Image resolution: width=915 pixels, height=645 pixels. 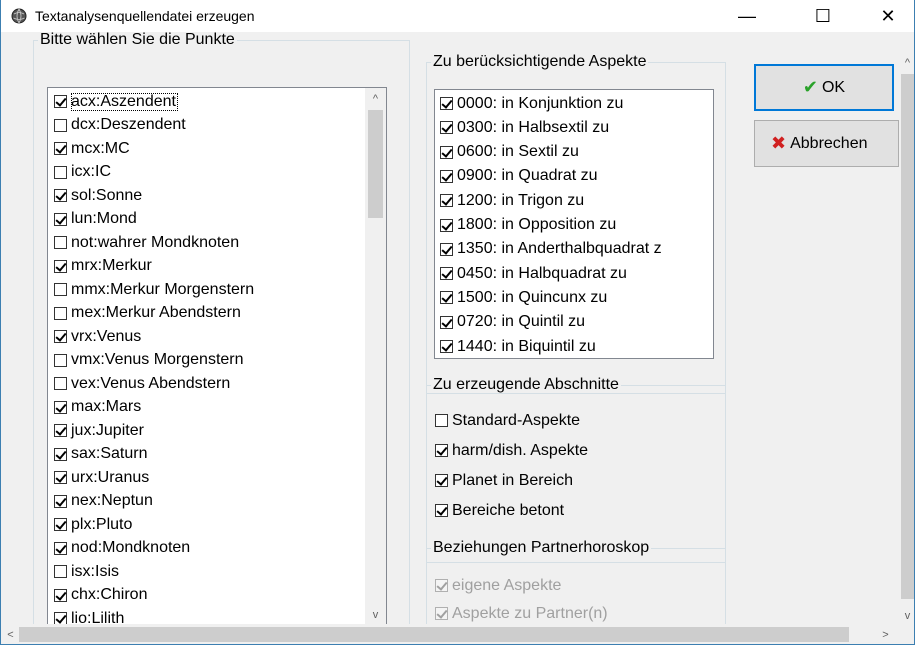 I want to click on aspects-item: 0900: in Quadrat zu, so click(x=519, y=176).